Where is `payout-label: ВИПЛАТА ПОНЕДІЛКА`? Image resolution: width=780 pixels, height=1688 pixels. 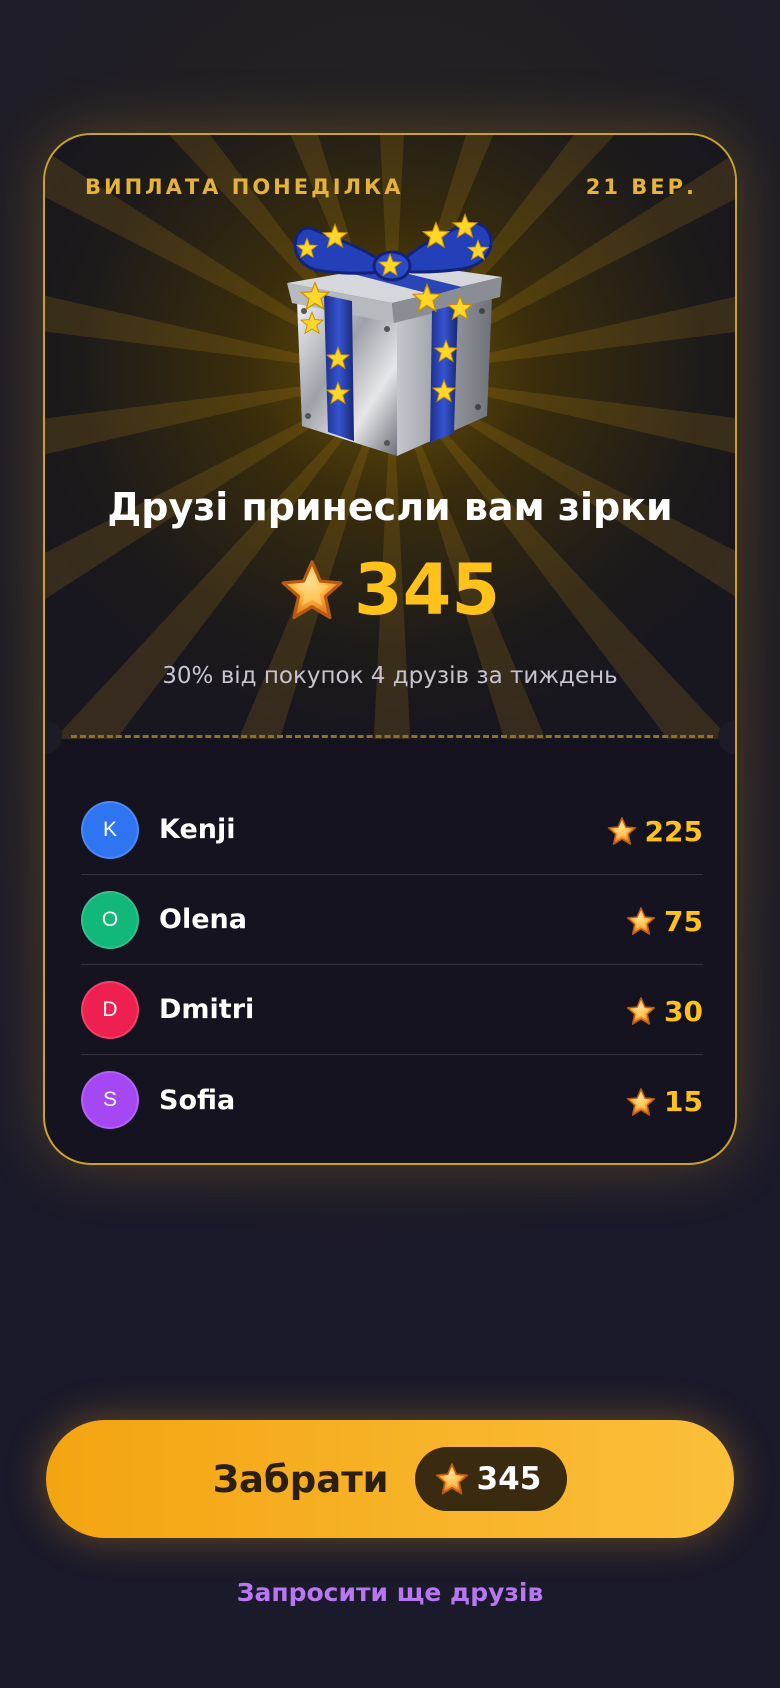
payout-label: ВИПЛАТА ПОНЕДІЛКА is located at coordinates (244, 187).